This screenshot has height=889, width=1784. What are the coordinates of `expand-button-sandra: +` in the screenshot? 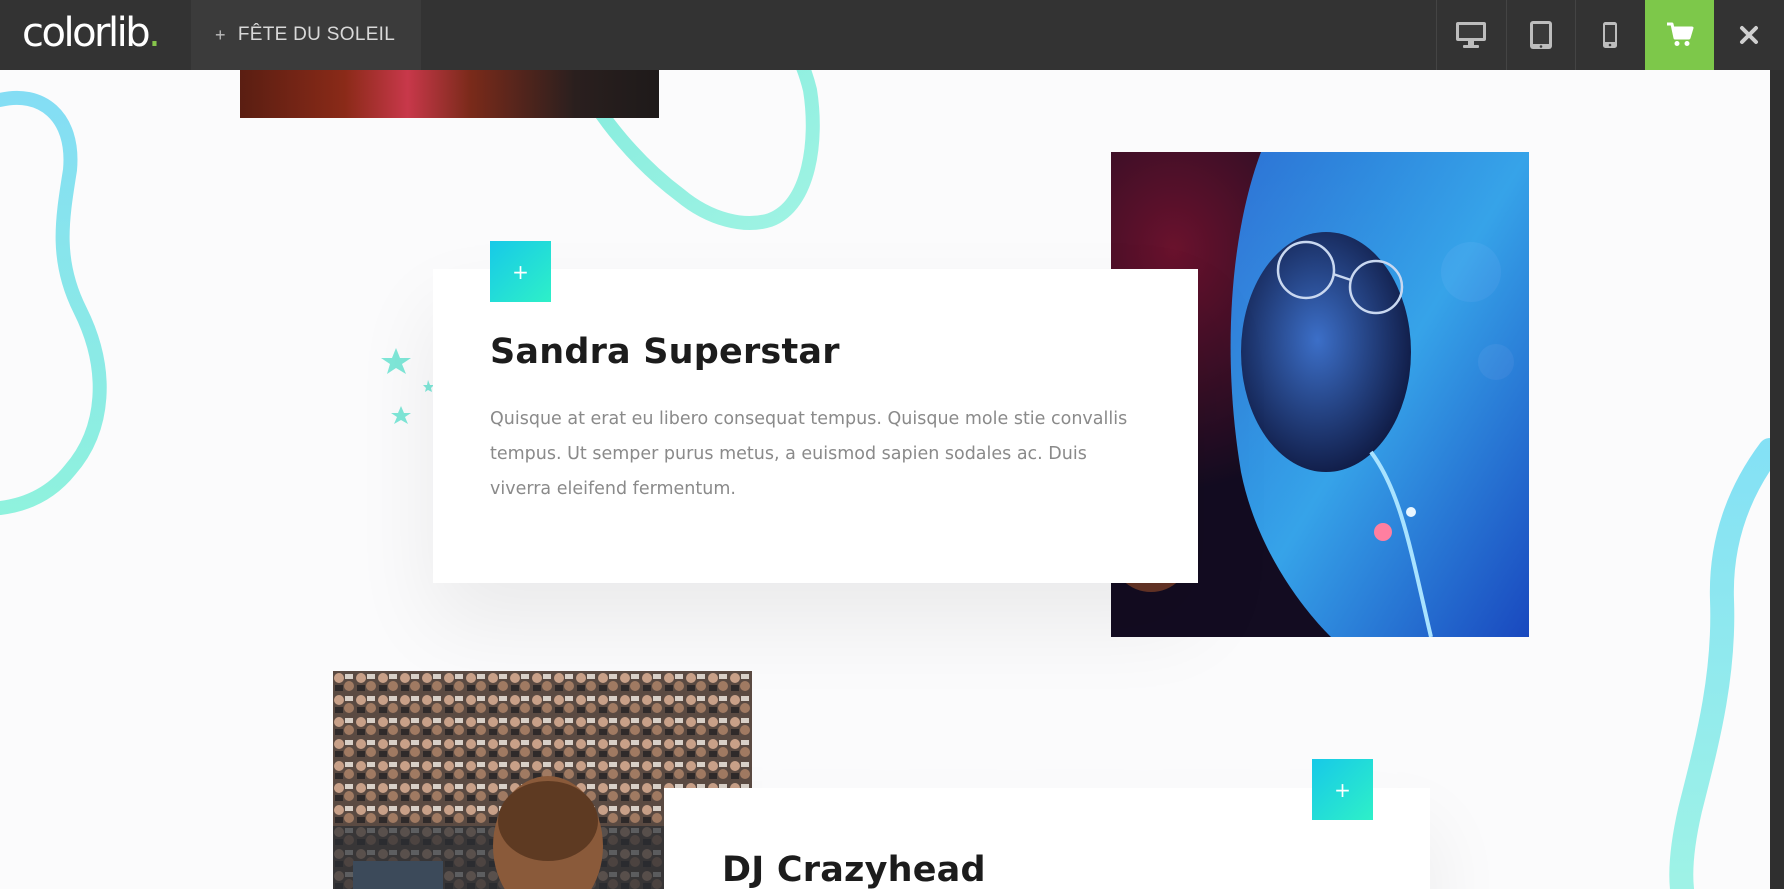 It's located at (520, 271).